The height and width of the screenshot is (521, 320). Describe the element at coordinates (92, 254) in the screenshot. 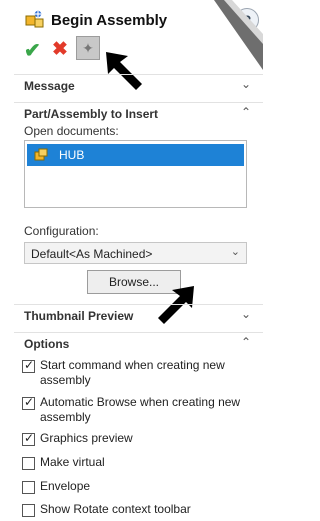

I see `configuration-value: Default<As Machined>` at that location.